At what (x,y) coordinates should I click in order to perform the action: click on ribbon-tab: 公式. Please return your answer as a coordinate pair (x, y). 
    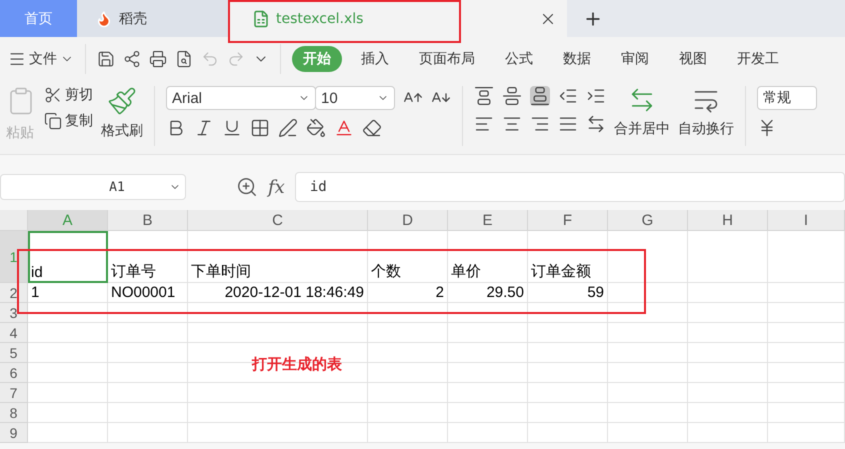
    Looking at the image, I should click on (519, 59).